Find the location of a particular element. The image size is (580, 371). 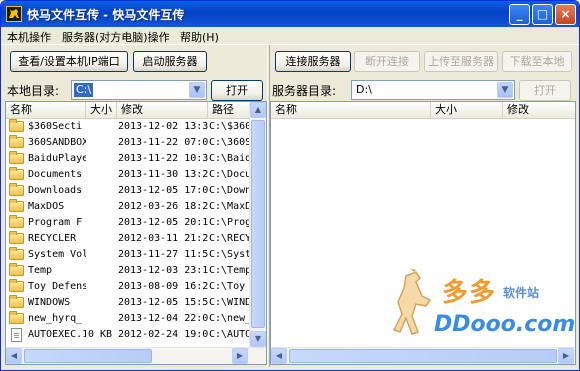

file-name: RECYCLER is located at coordinates (52, 238).